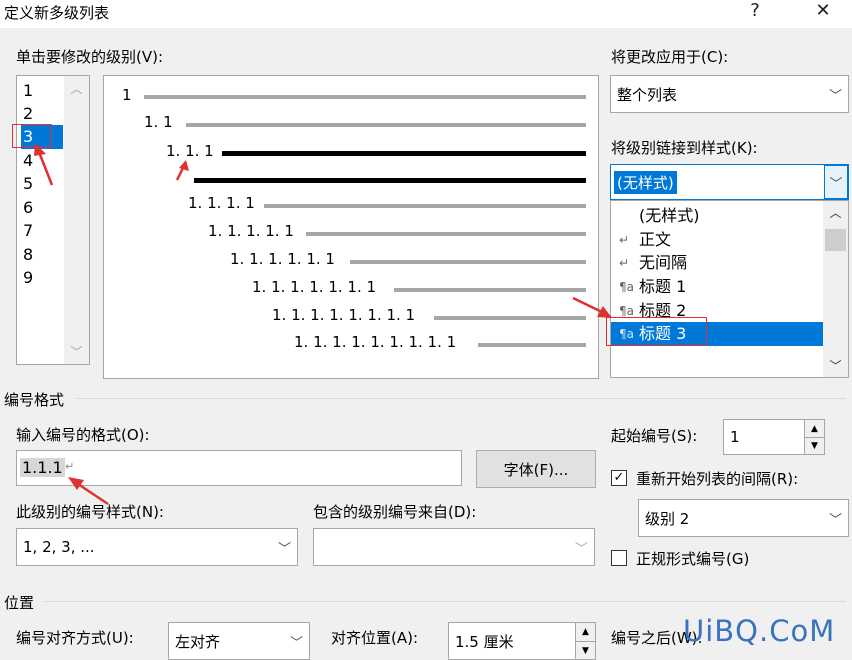 The height and width of the screenshot is (660, 852). I want to click on preview-level-5-number: 1. 1. 1. 1. 1, so click(251, 231).